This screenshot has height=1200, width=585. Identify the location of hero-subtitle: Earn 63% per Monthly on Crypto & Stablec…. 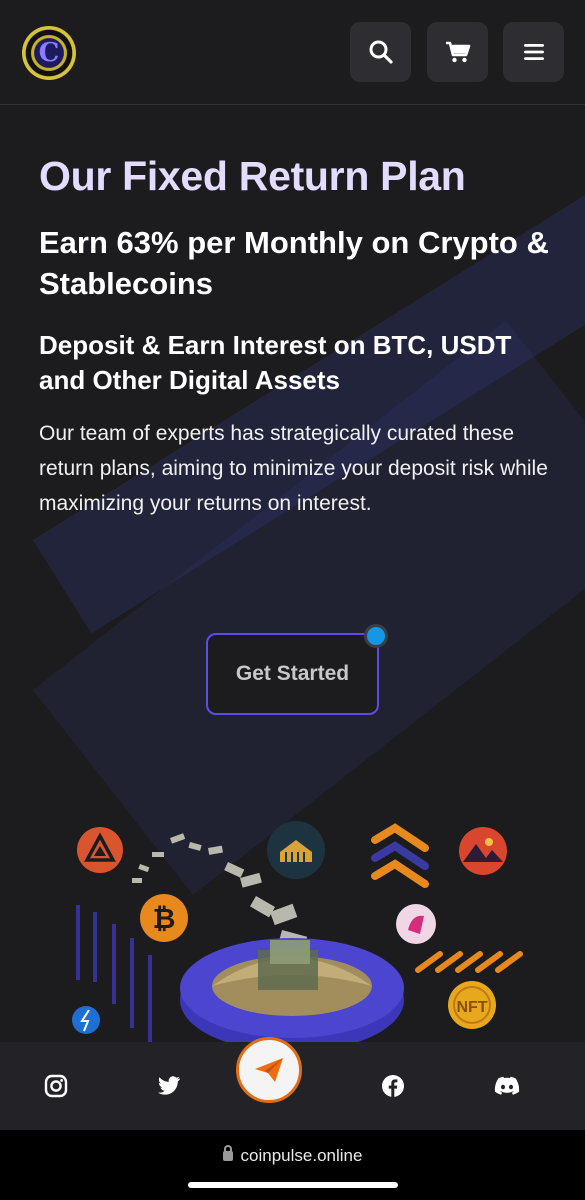
(294, 263).